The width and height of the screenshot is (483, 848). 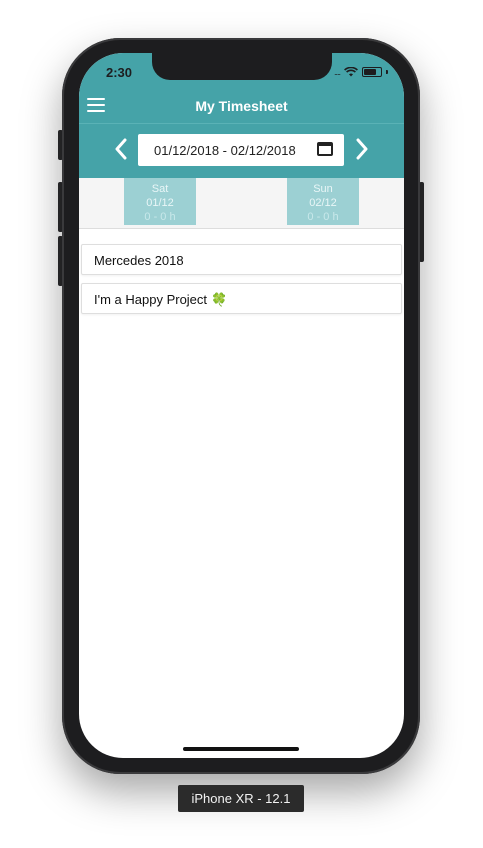 I want to click on wifi-icon, so click(x=351, y=72).